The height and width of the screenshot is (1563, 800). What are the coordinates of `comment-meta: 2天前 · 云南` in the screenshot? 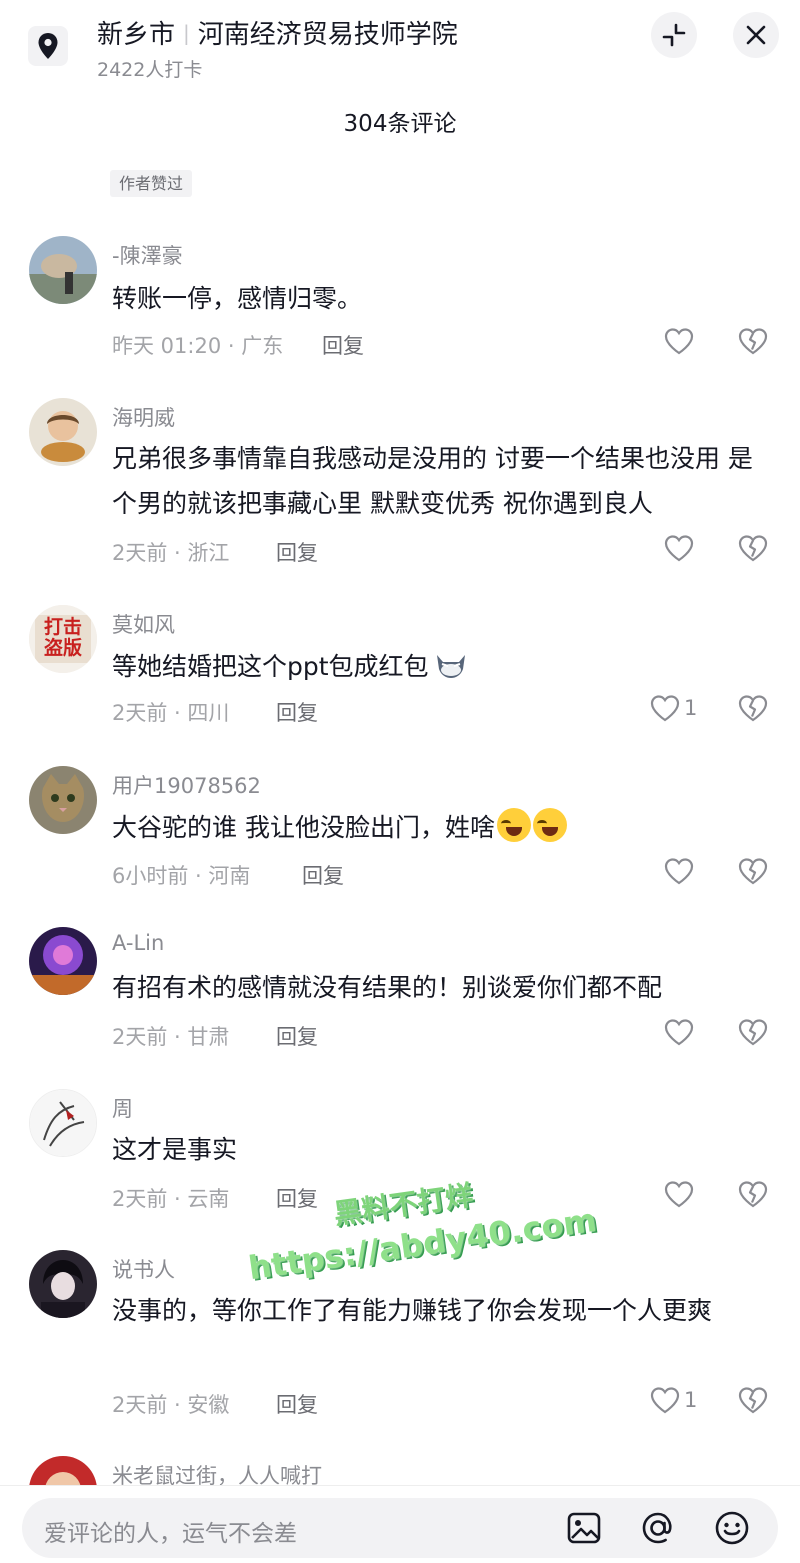 It's located at (171, 1199).